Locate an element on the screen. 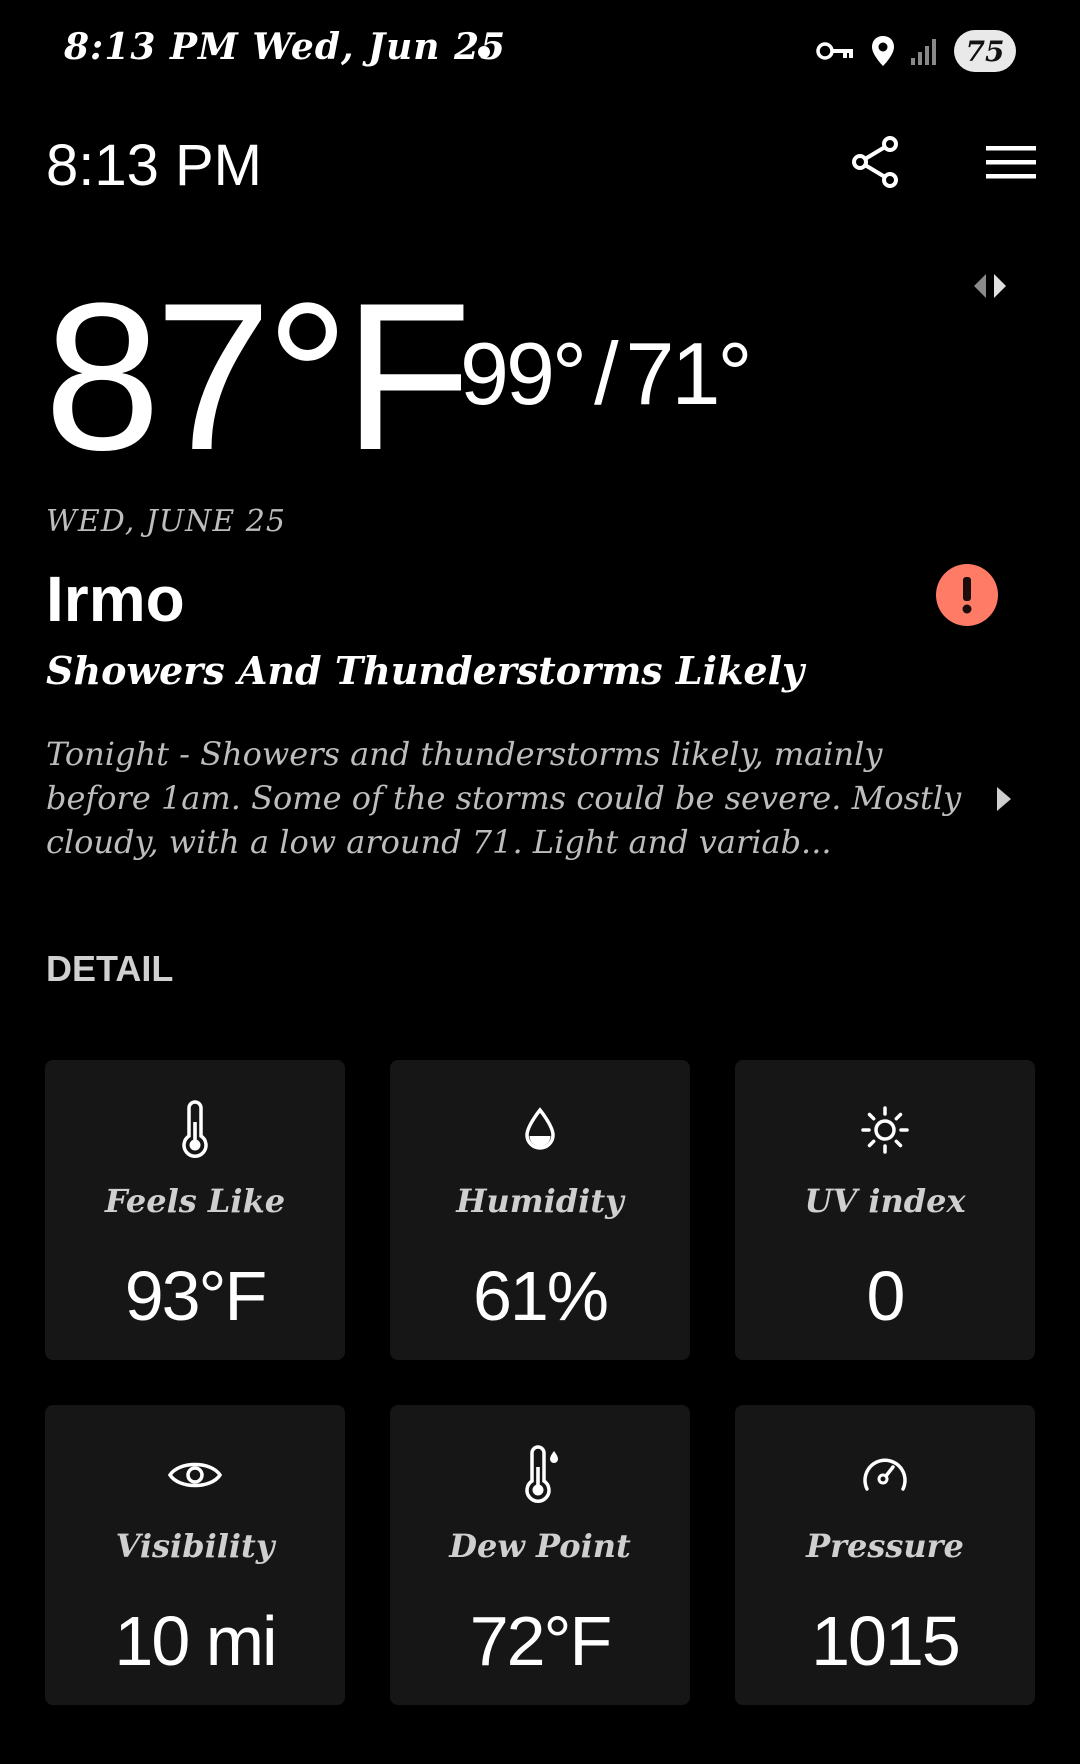 The image size is (1080, 1764). status-icons: 75 is located at coordinates (916, 51).